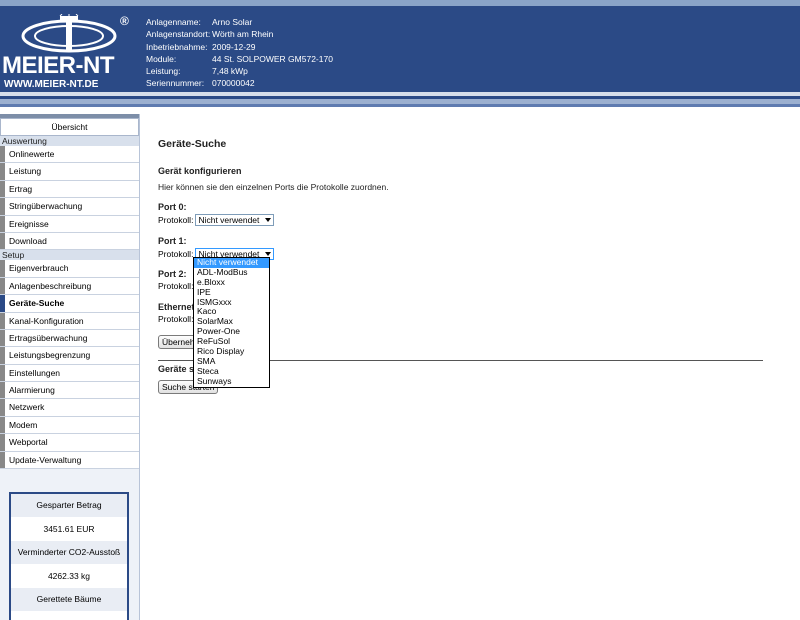  I want to click on info-label: Module:, so click(161, 58).